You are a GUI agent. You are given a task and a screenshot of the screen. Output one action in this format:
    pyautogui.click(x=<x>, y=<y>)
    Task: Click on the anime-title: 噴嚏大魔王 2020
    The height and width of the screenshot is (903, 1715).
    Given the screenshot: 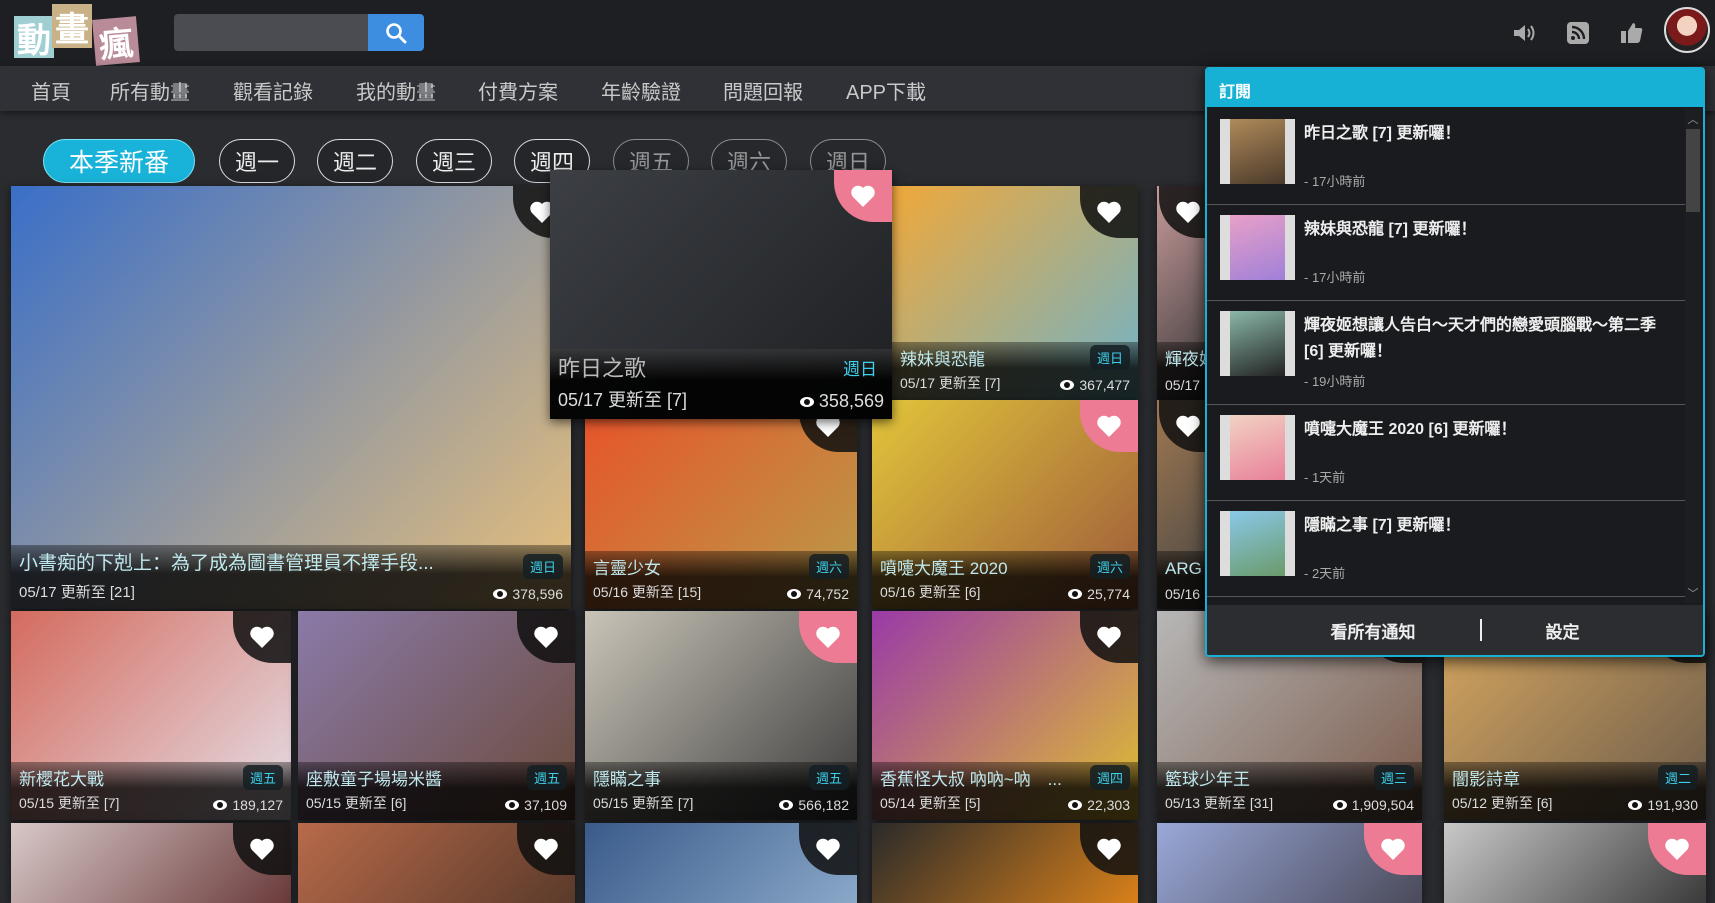 What is the action you would take?
    pyautogui.click(x=944, y=566)
    